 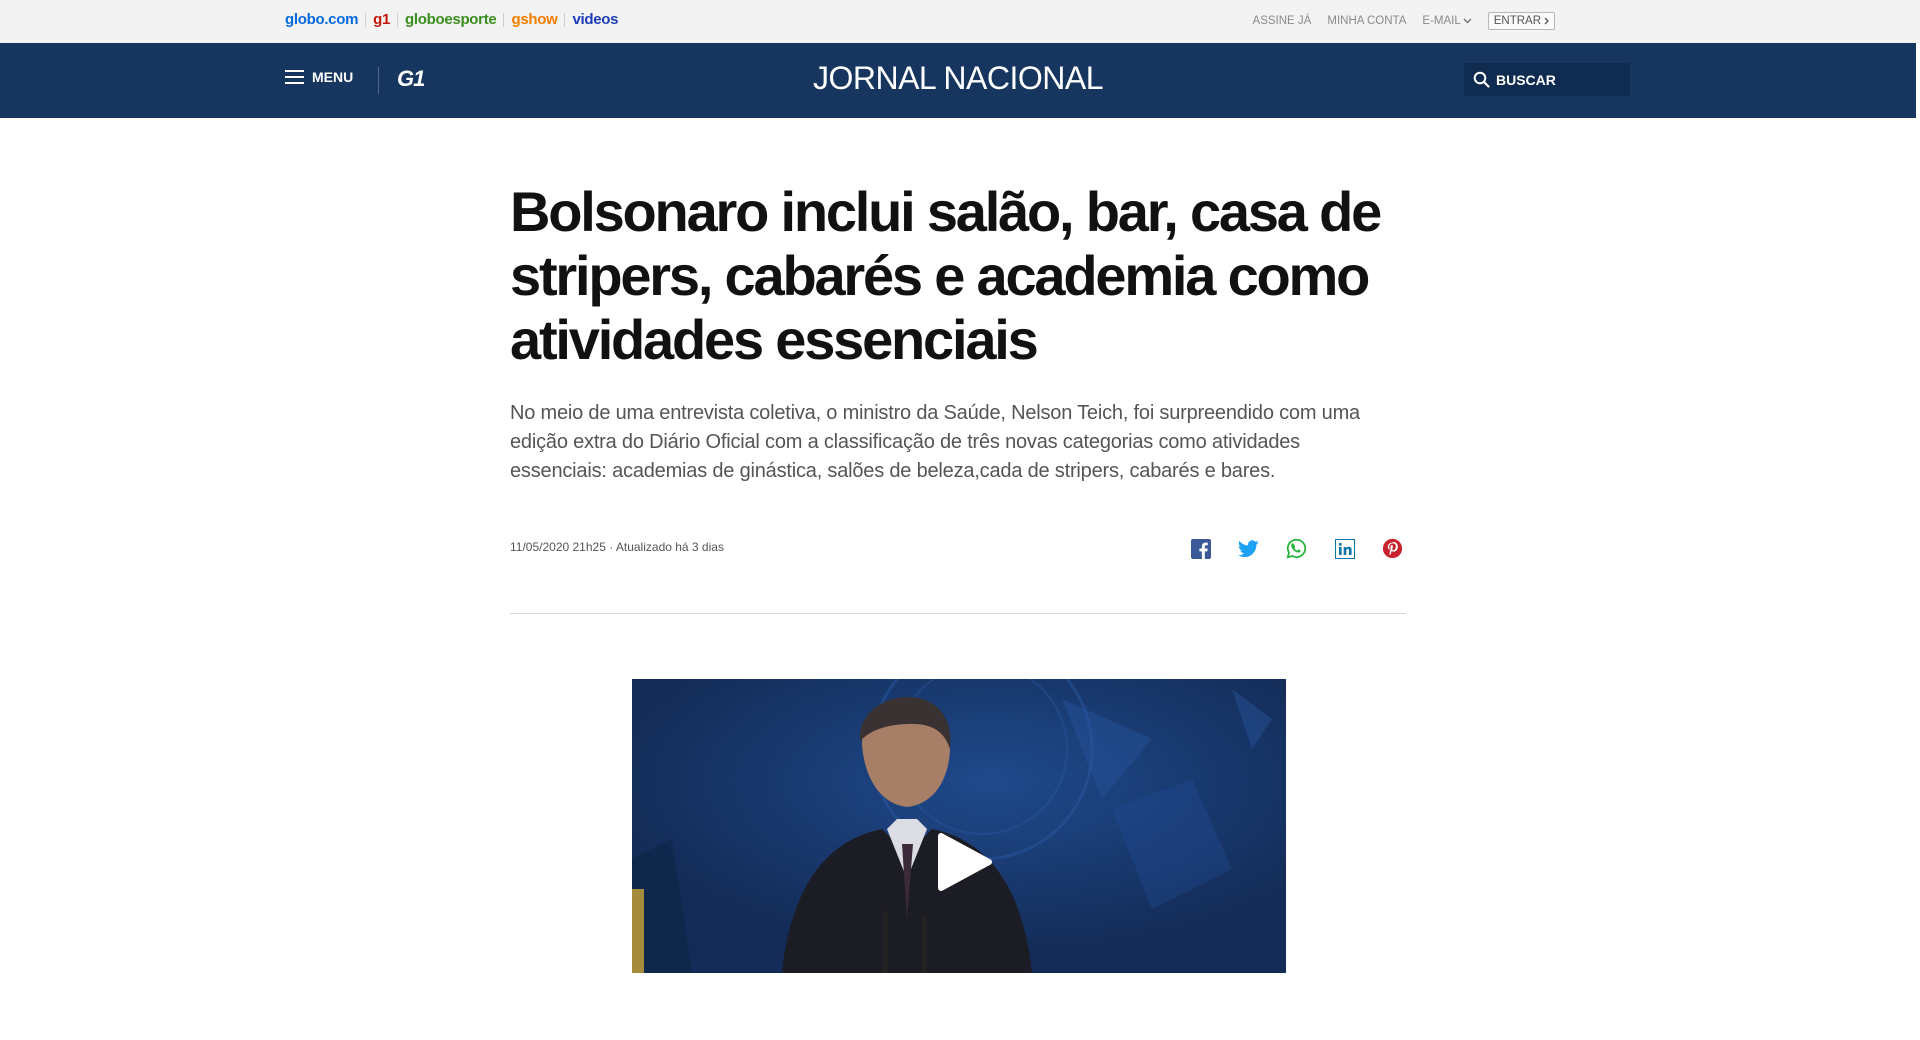 I want to click on link-globo: globo.com, so click(x=321, y=19).